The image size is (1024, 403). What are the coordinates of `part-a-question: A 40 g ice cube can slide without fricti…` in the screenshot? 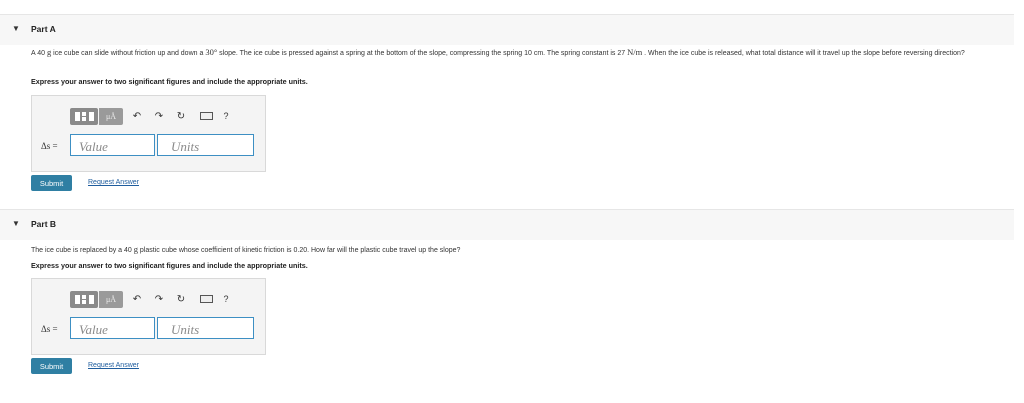 It's located at (518, 53).